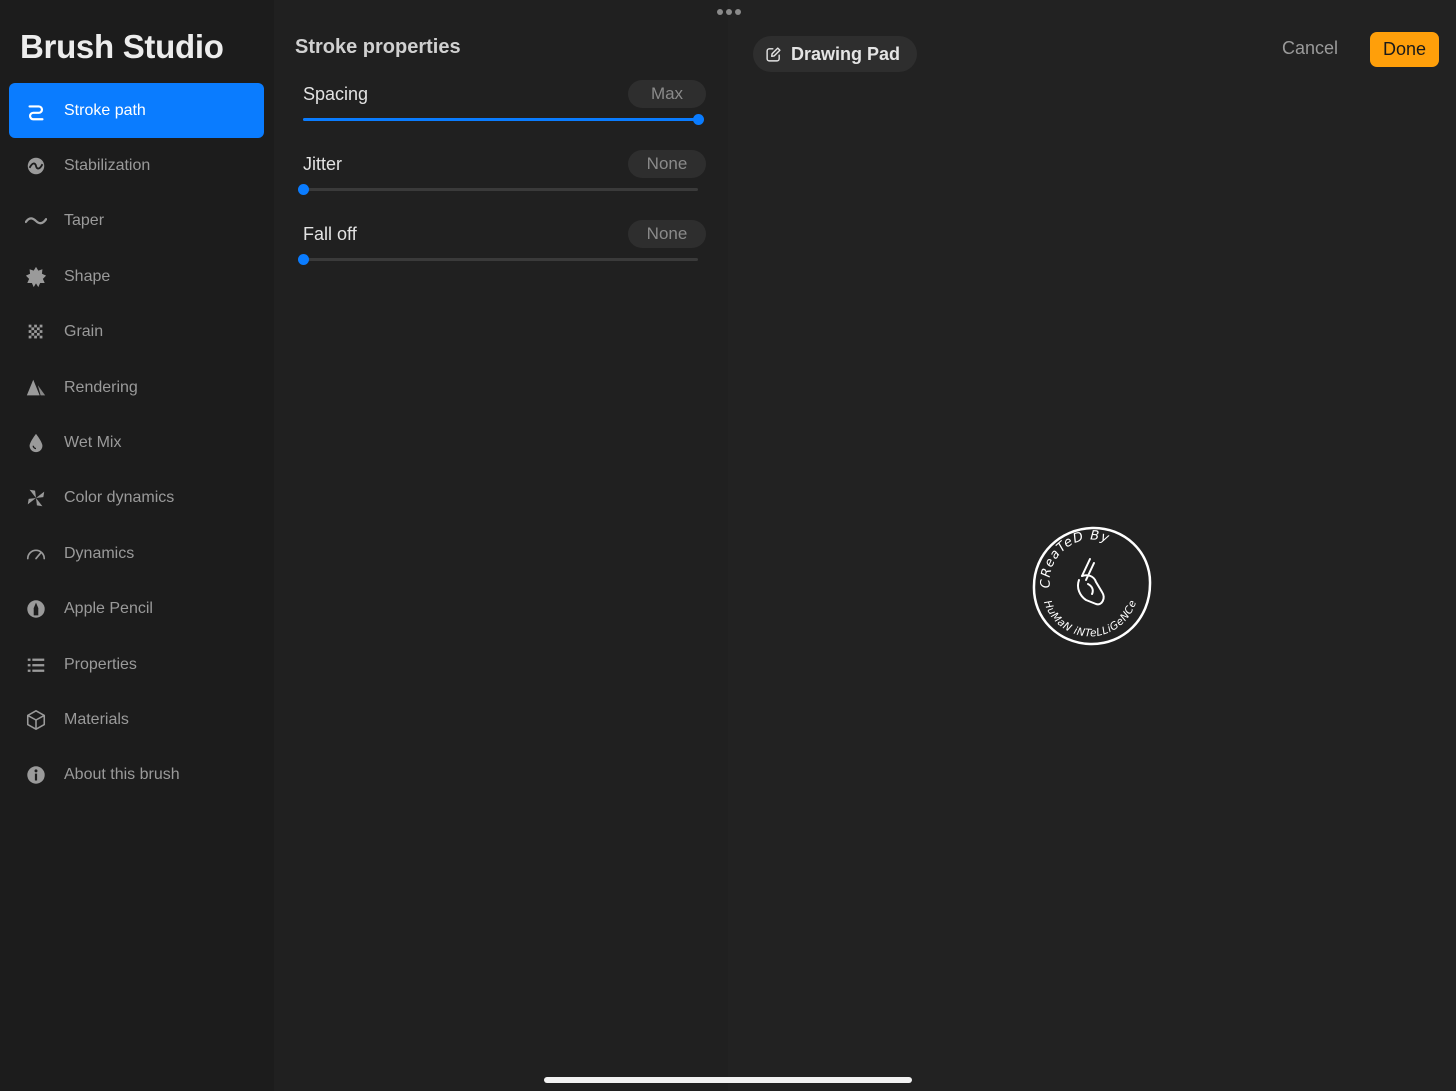 This screenshot has height=1091, width=1456. I want to click on drawing-pad-label: Drawing Pad, so click(846, 53).